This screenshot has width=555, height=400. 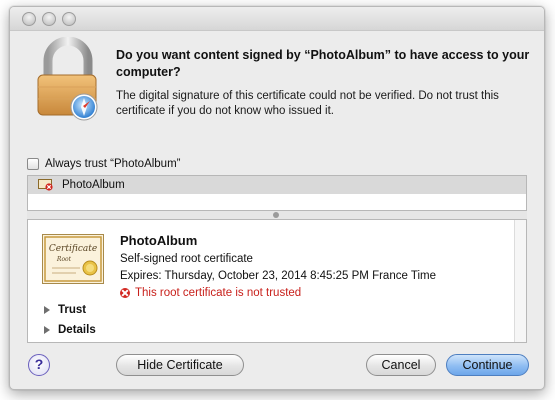 I want to click on close-window-button, so click(x=29, y=19).